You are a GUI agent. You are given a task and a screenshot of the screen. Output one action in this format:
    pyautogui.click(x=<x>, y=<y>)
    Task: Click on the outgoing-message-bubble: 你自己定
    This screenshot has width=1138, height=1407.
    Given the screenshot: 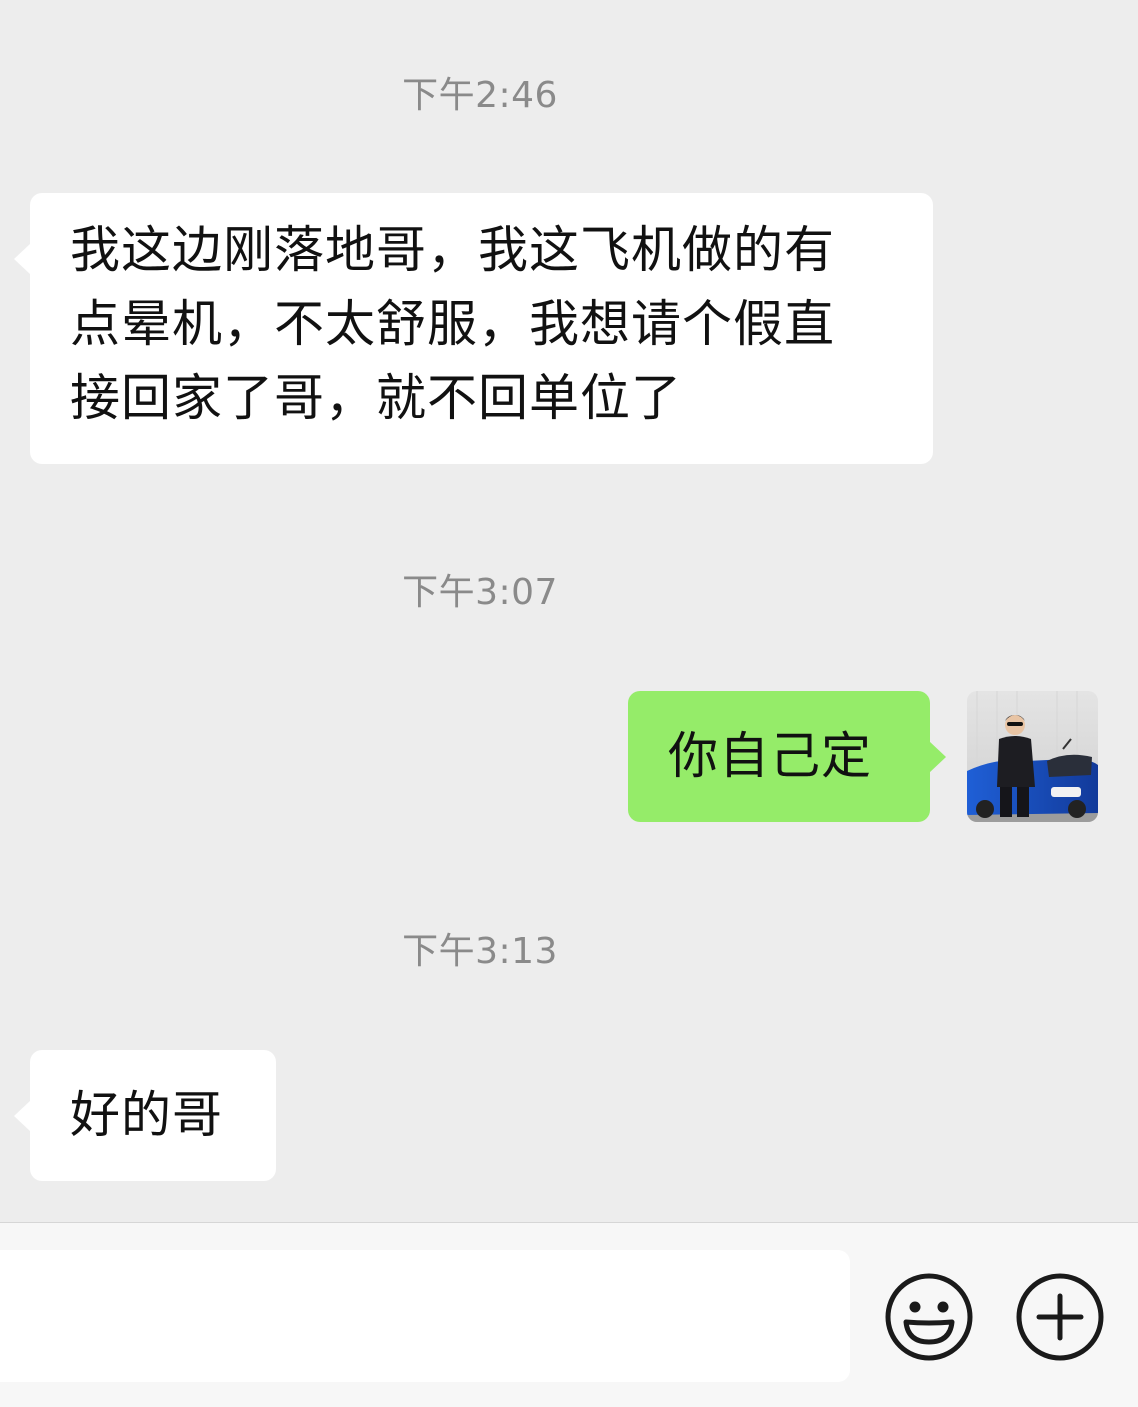 What is the action you would take?
    pyautogui.click(x=787, y=756)
    